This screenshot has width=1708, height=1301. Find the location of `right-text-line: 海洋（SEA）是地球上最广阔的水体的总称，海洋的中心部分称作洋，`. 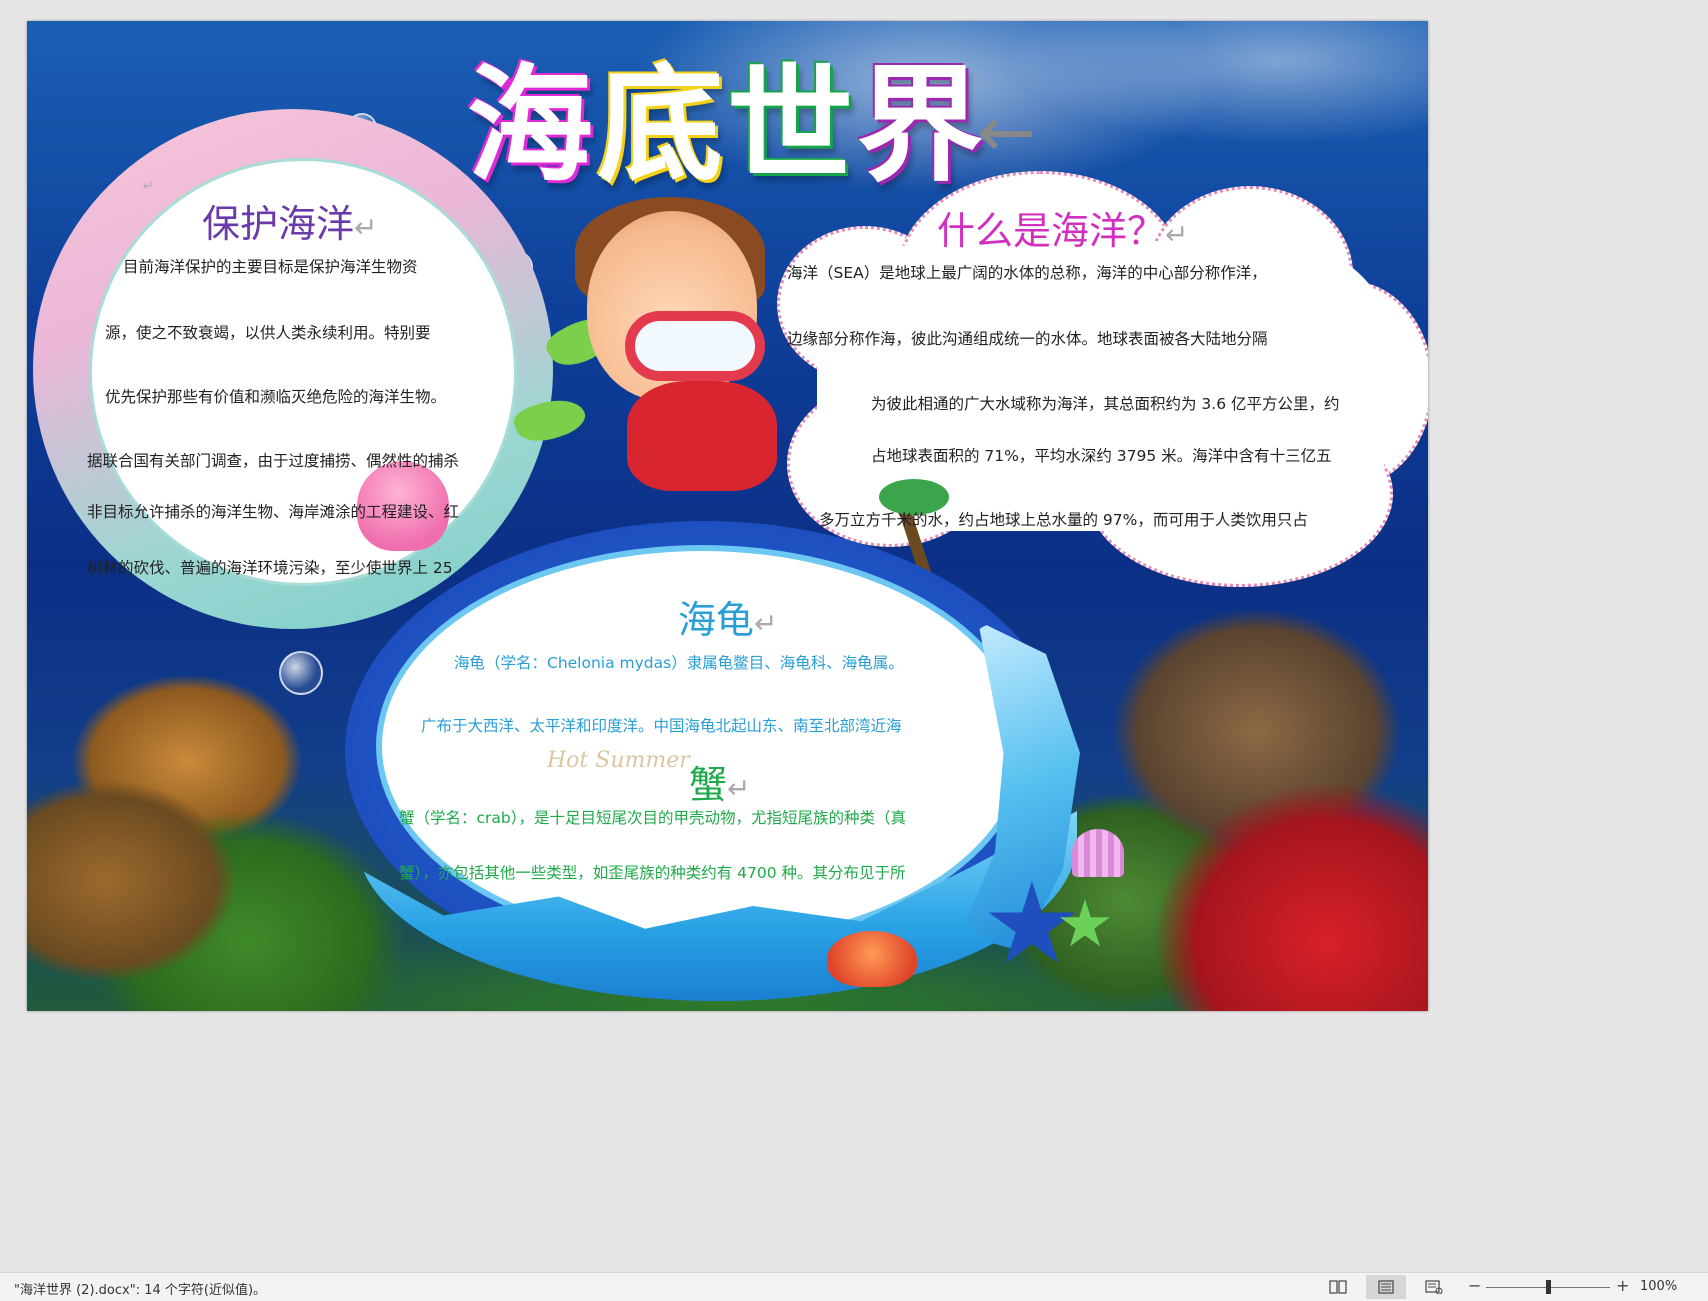

right-text-line: 海洋（SEA）是地球上最广阔的水体的总称，海洋的中心部分称作洋， is located at coordinates (1027, 273).